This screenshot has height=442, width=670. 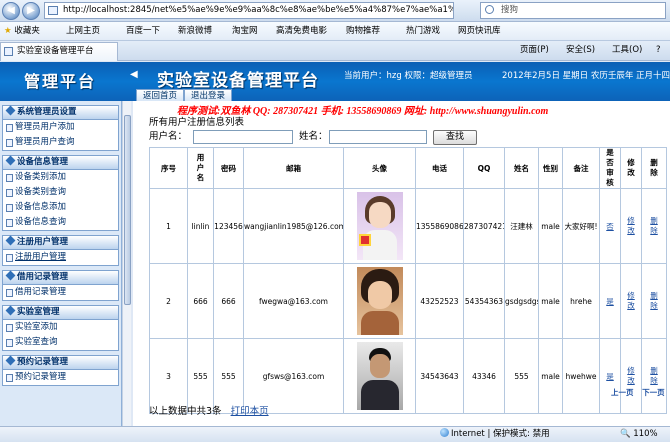 What do you see at coordinates (59, 51) in the screenshot?
I see `browser-tab: 实验室设备管理平台` at bounding box center [59, 51].